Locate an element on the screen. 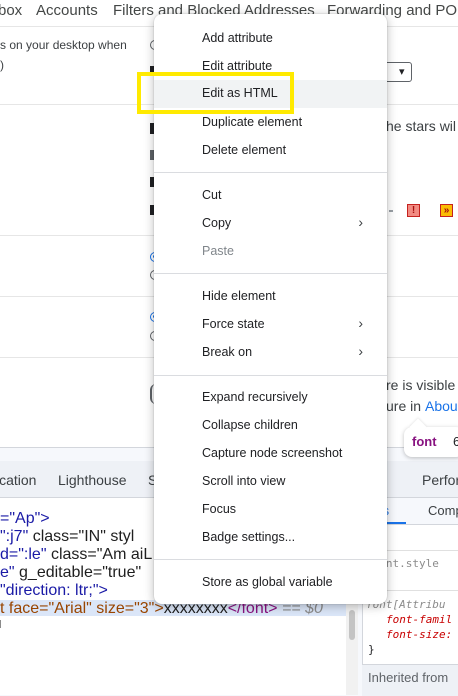 This screenshot has width=458, height=696. menu-item-label: Break on is located at coordinates (227, 352).